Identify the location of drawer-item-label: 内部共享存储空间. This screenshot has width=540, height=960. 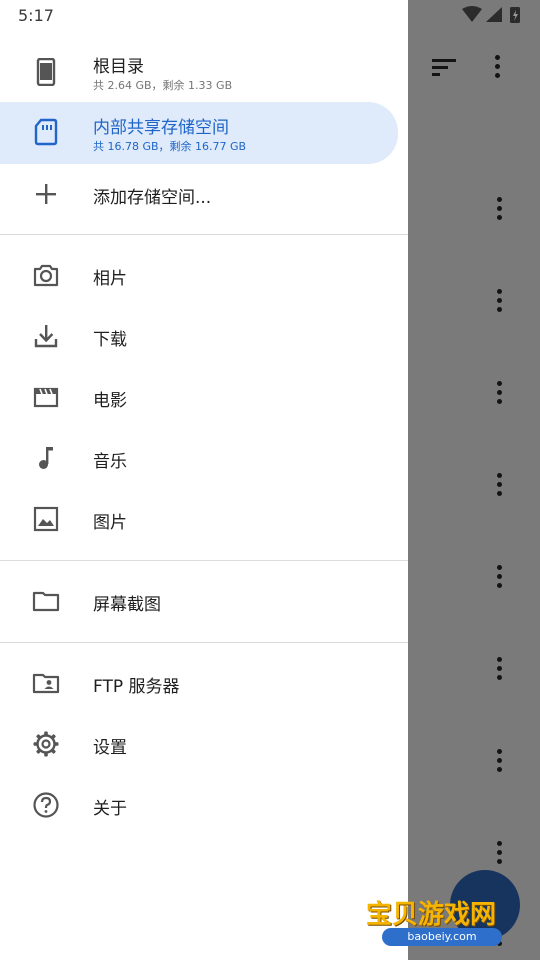
(161, 128).